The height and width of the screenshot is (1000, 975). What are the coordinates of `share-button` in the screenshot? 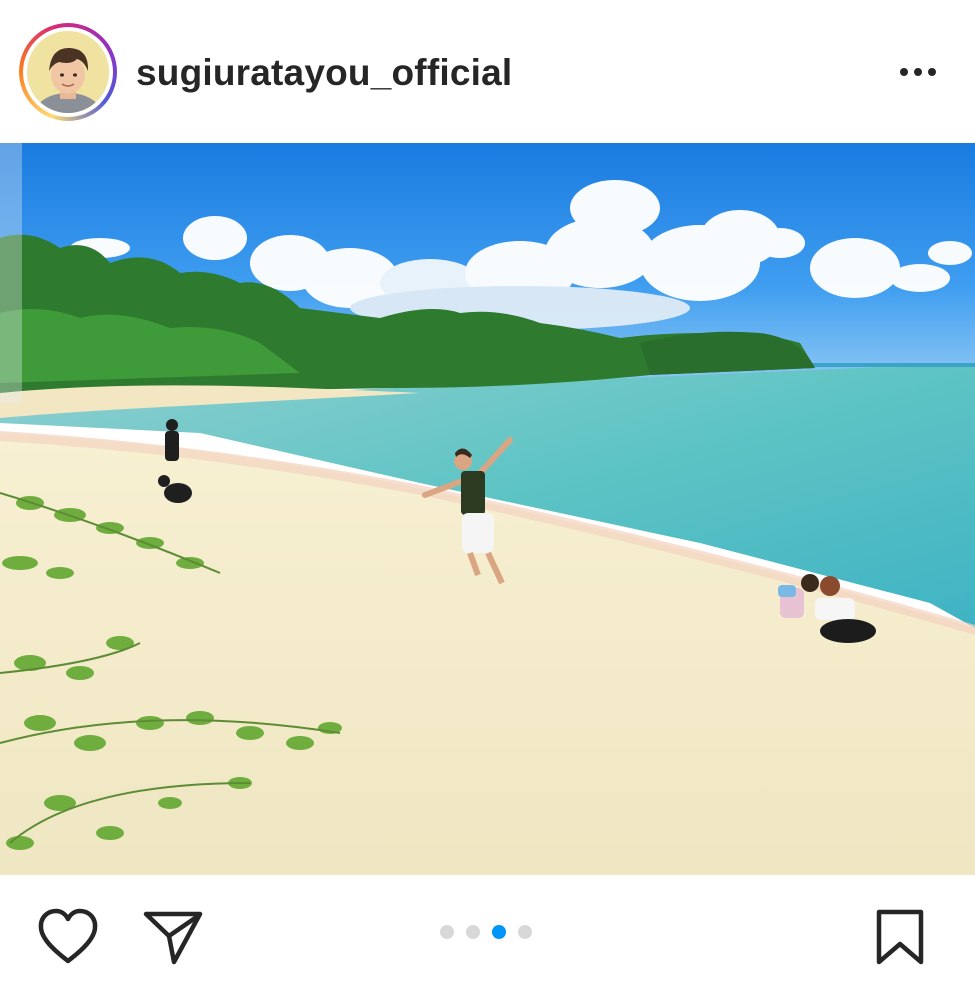 It's located at (173, 938).